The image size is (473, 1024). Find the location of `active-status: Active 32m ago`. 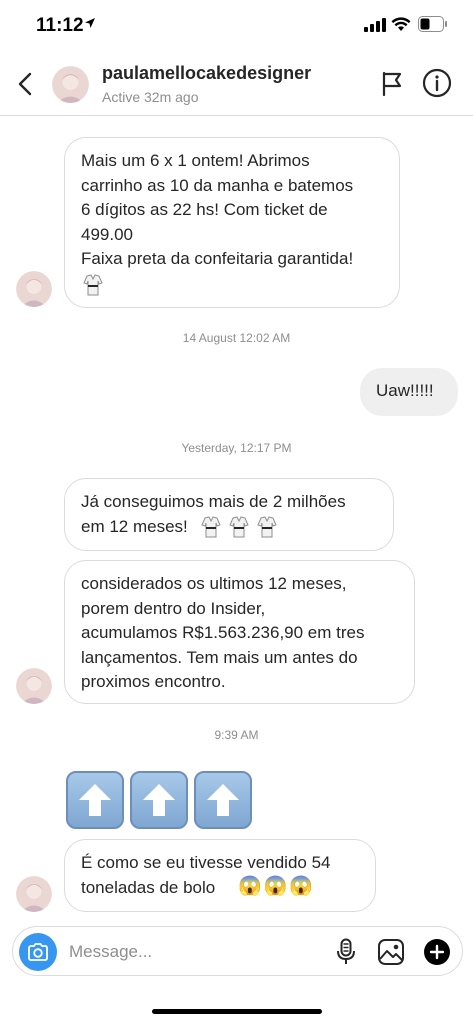

active-status: Active 32m ago is located at coordinates (150, 97).